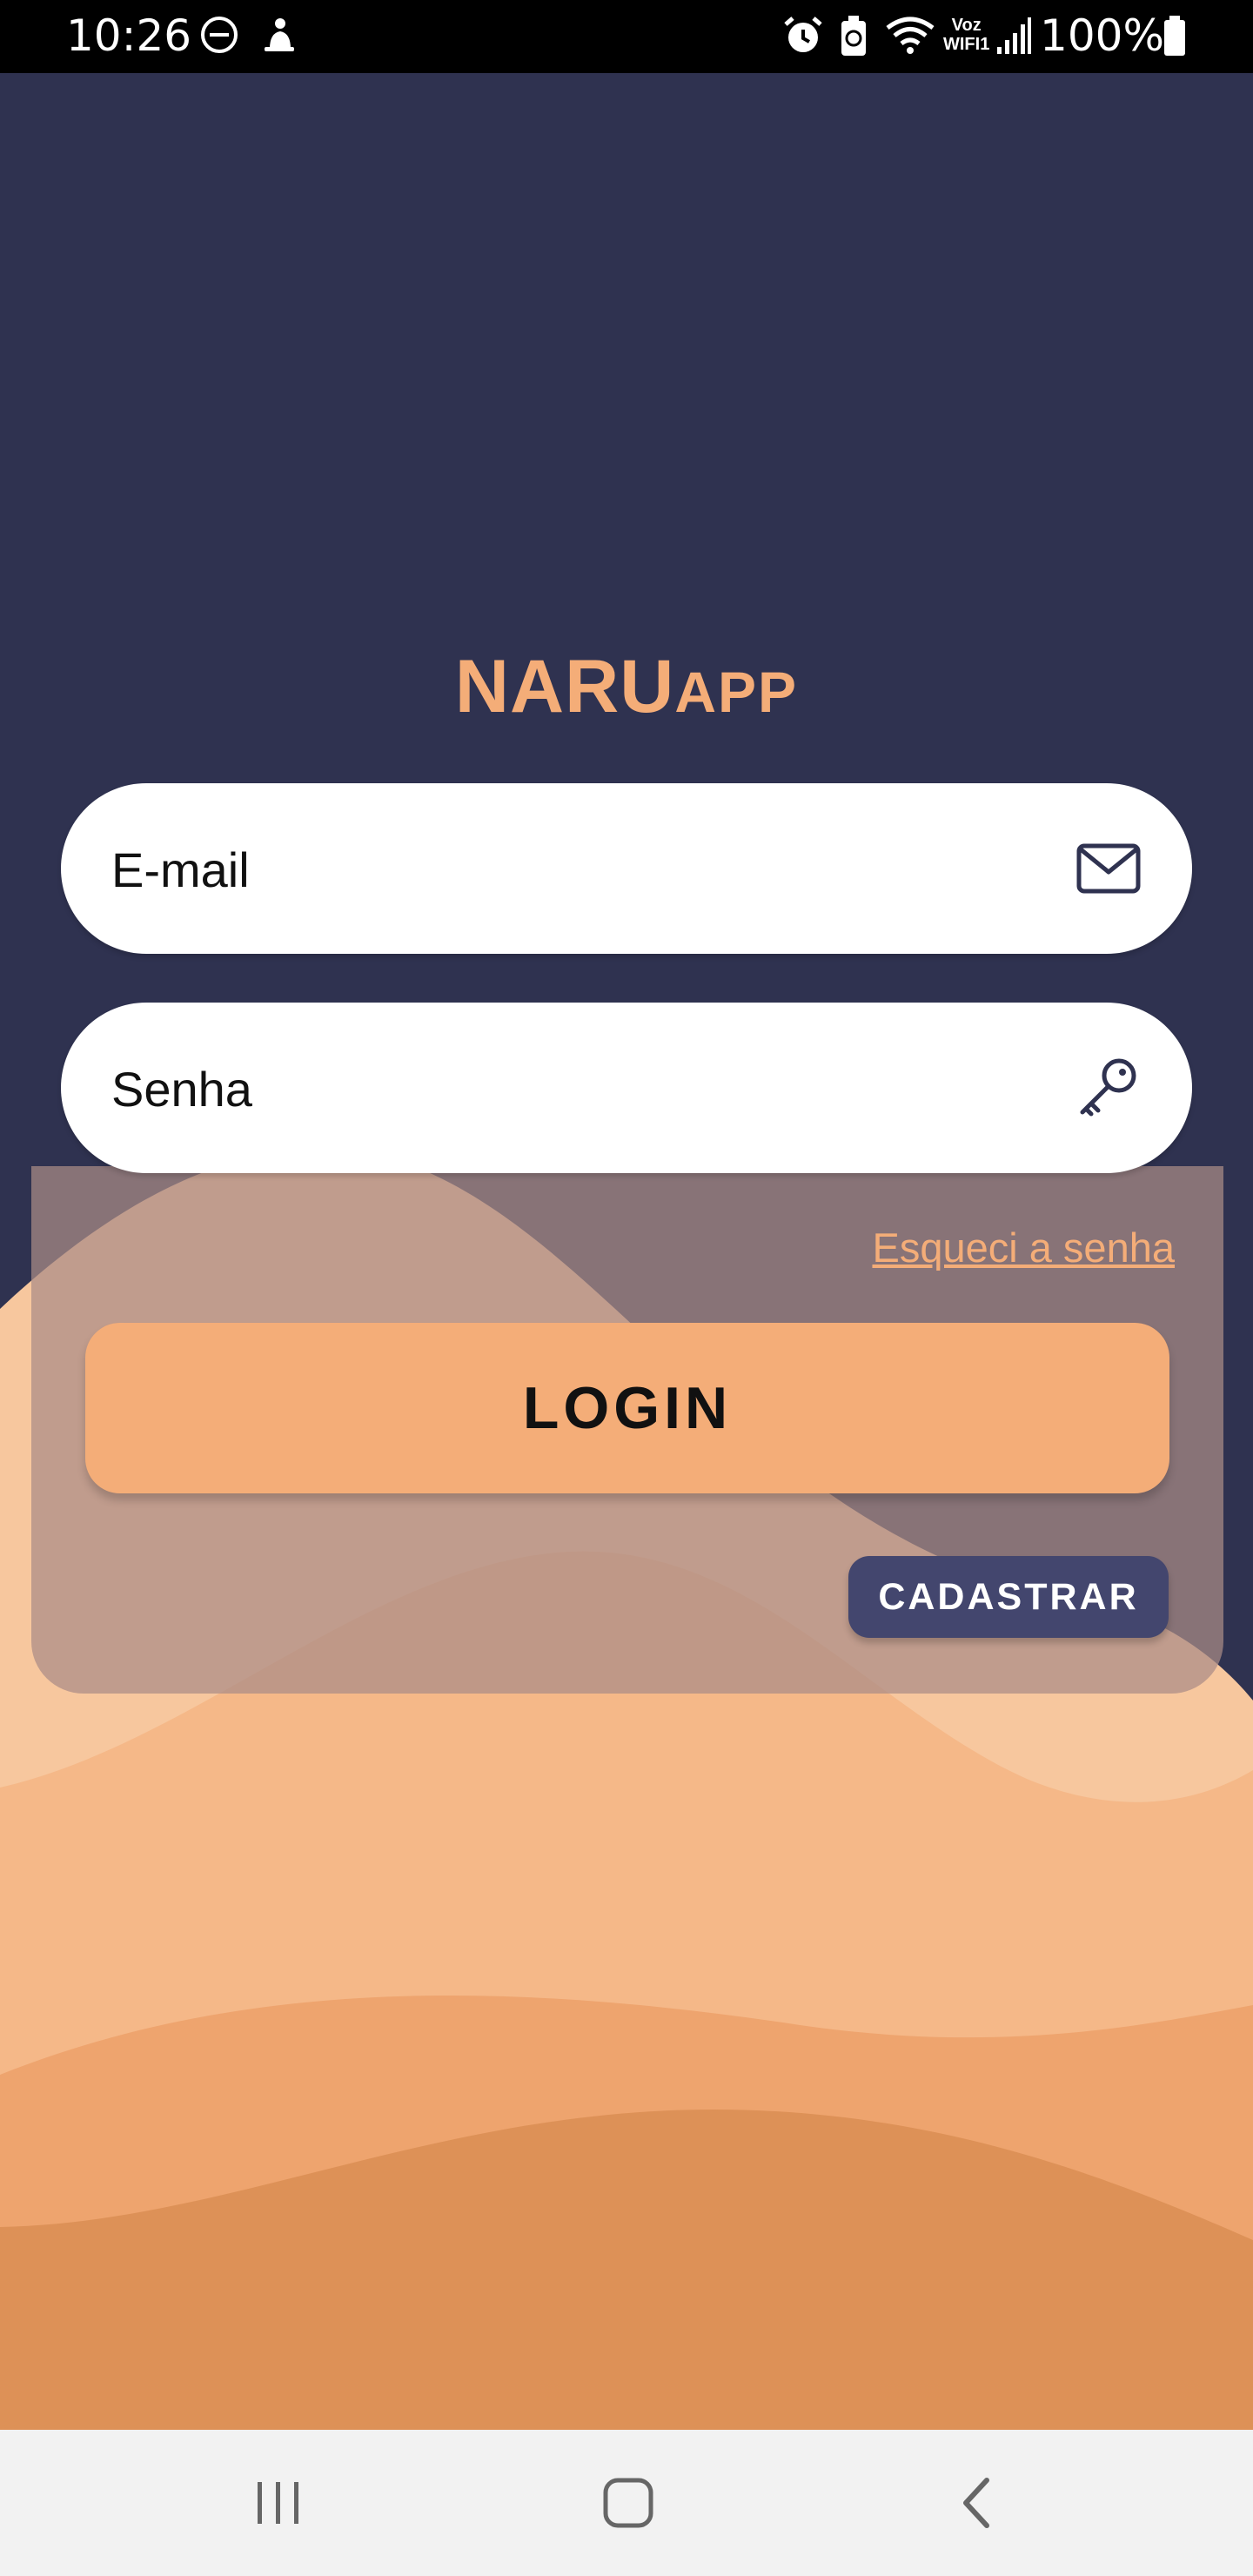  What do you see at coordinates (582, 1089) in the screenshot?
I see `password-input` at bounding box center [582, 1089].